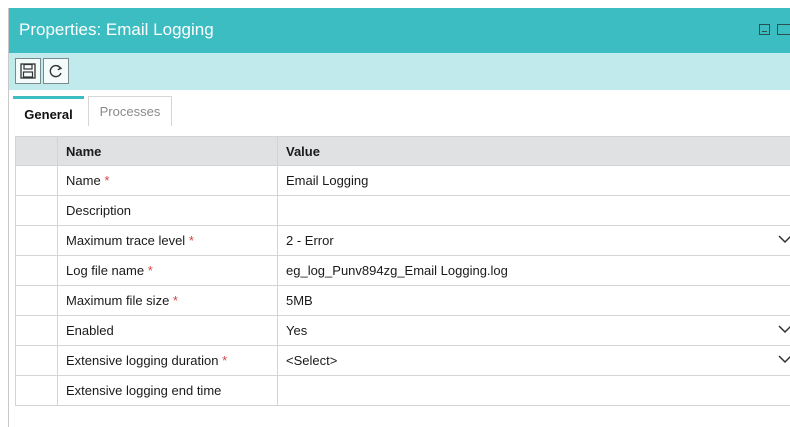 Image resolution: width=790 pixels, height=427 pixels. What do you see at coordinates (399, 111) in the screenshot?
I see `tab-strip: General Processes` at bounding box center [399, 111].